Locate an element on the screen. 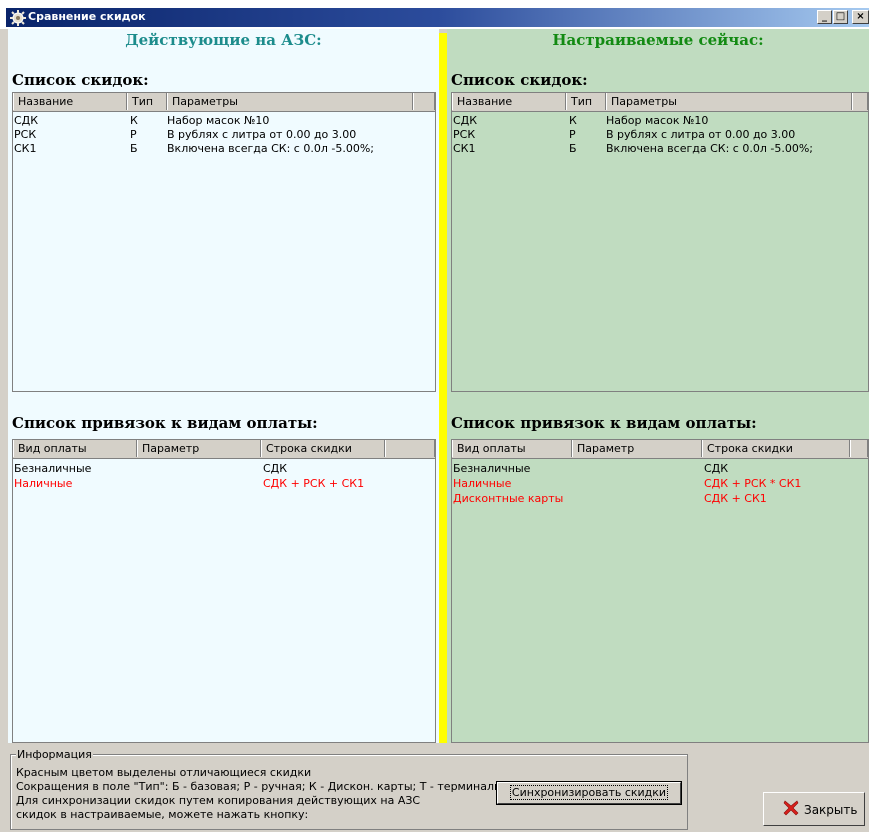 Image resolution: width=869 pixels, height=832 pixels. cell-discount-line: СДК + СК1 is located at coordinates (735, 498).